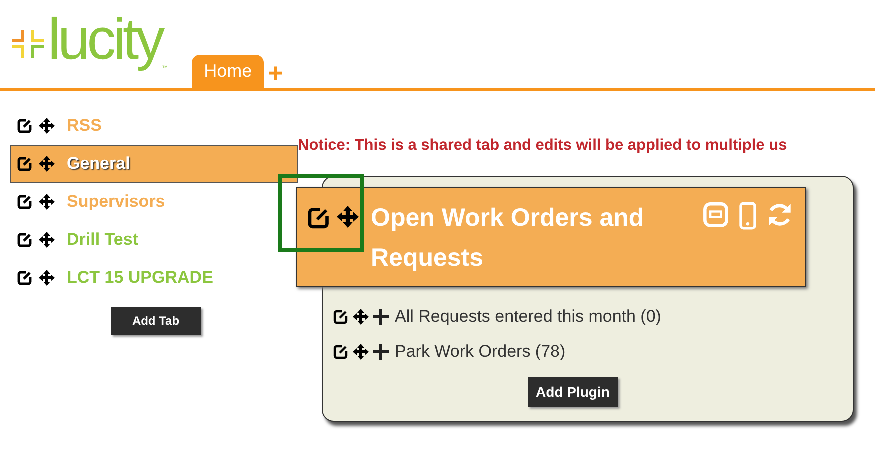  Describe the element at coordinates (543, 146) in the screenshot. I see `notice-text: Notice: This is a shared tab and edits will be applied to multiple us` at that location.